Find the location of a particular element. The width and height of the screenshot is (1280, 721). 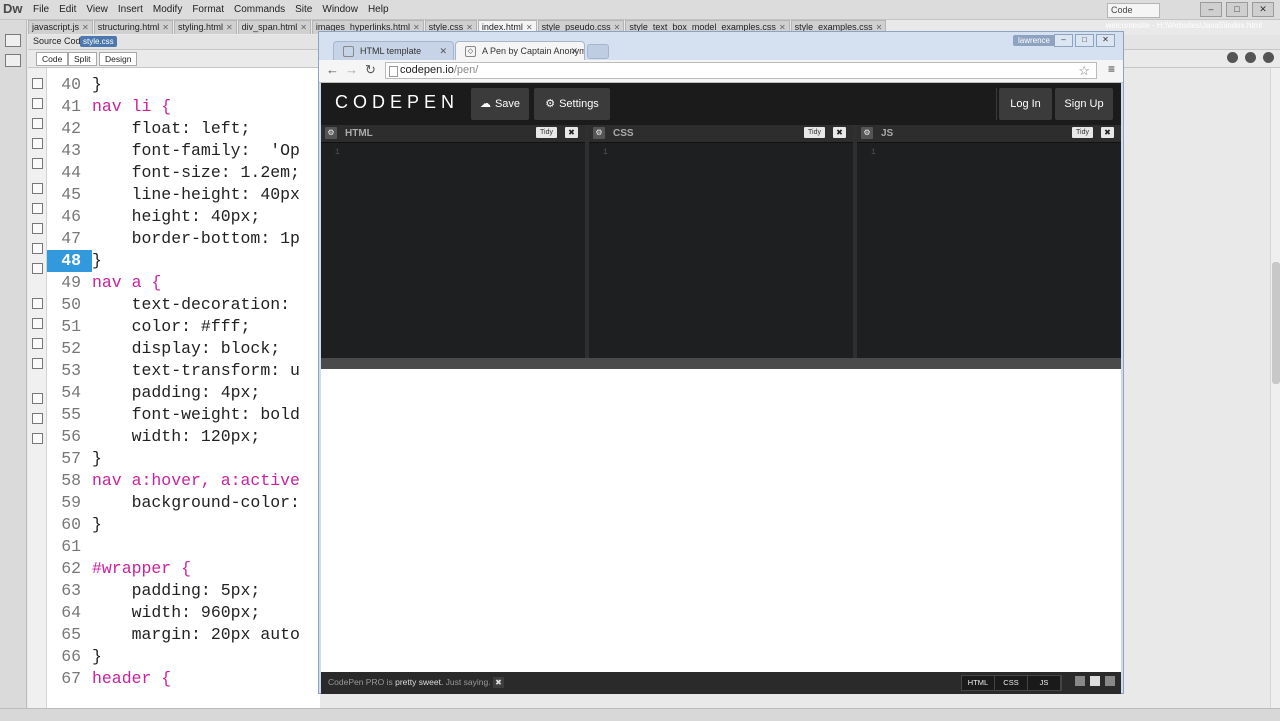

bookmark-star-icon: ☆ is located at coordinates (1084, 70).